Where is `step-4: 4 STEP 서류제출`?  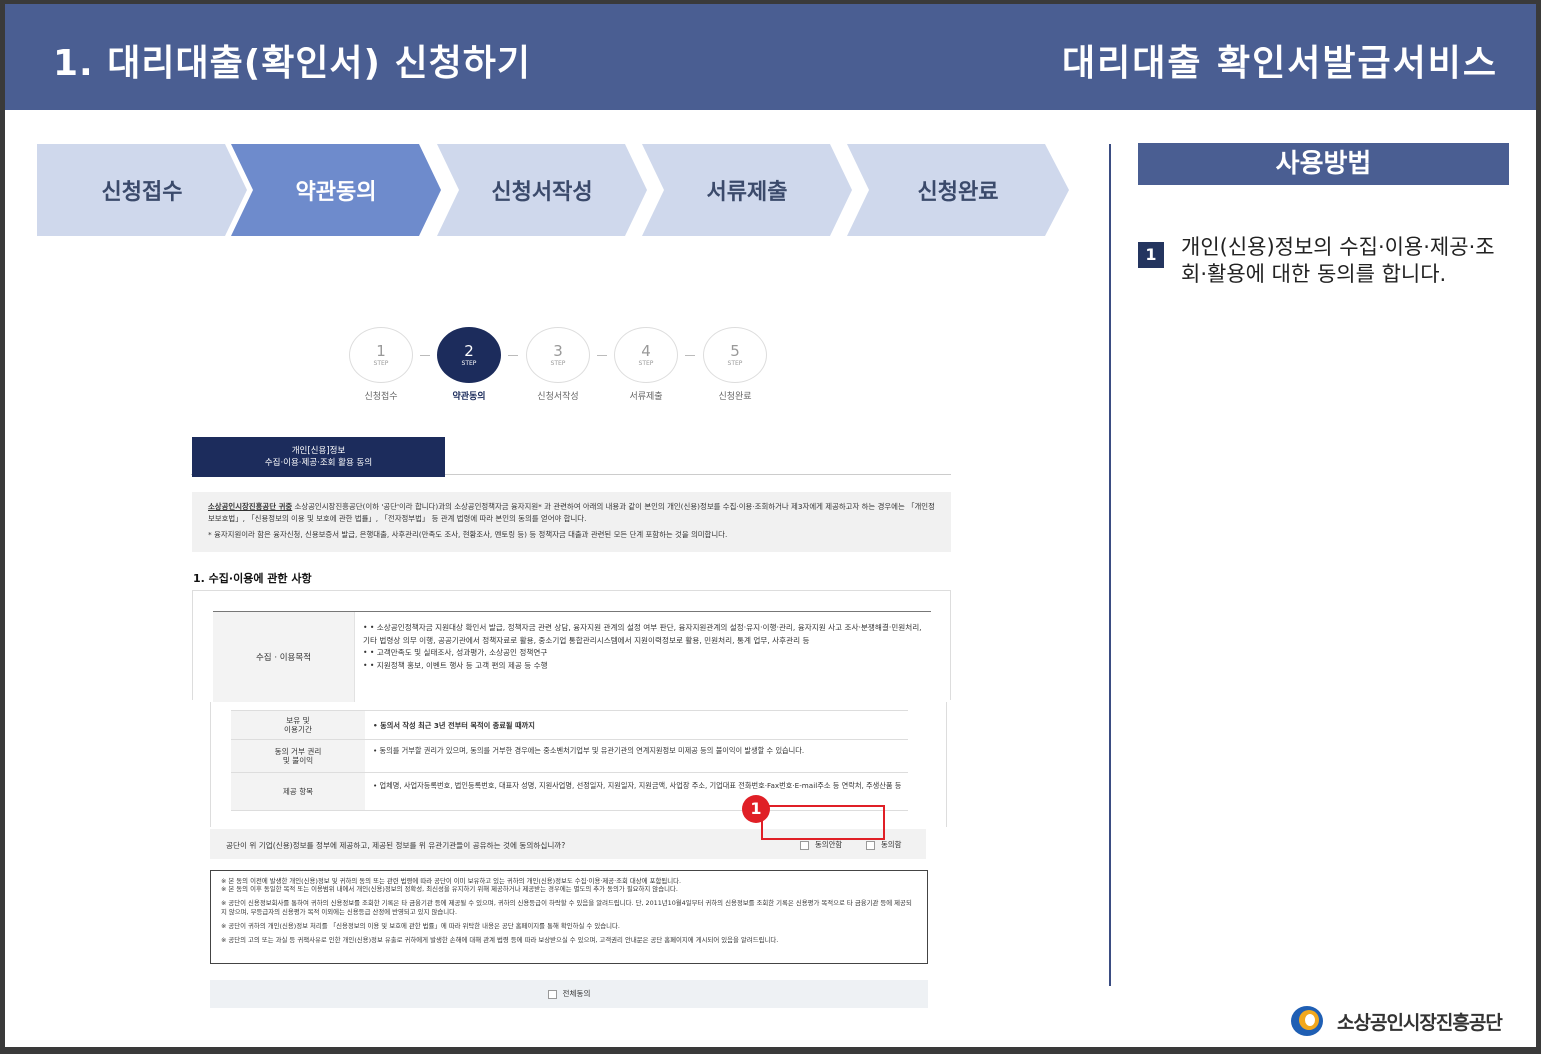
step-4: 4 STEP 서류제출 is located at coordinates (646, 364).